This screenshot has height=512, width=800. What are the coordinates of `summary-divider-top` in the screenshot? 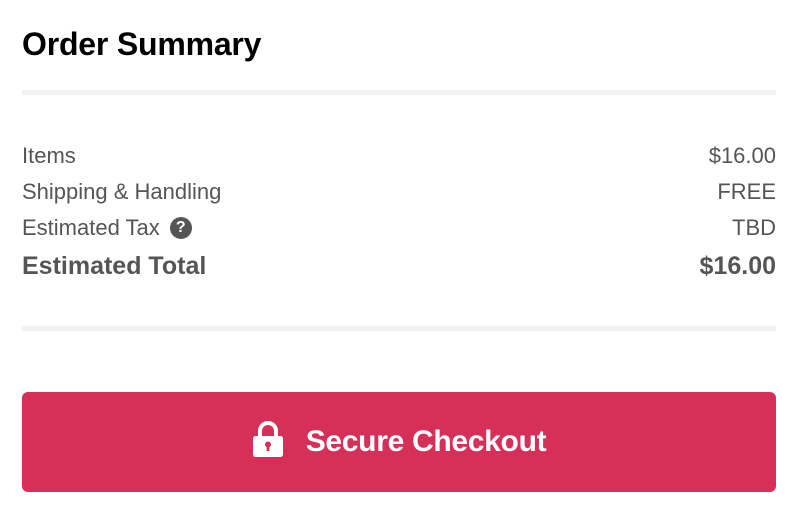 It's located at (399, 92).